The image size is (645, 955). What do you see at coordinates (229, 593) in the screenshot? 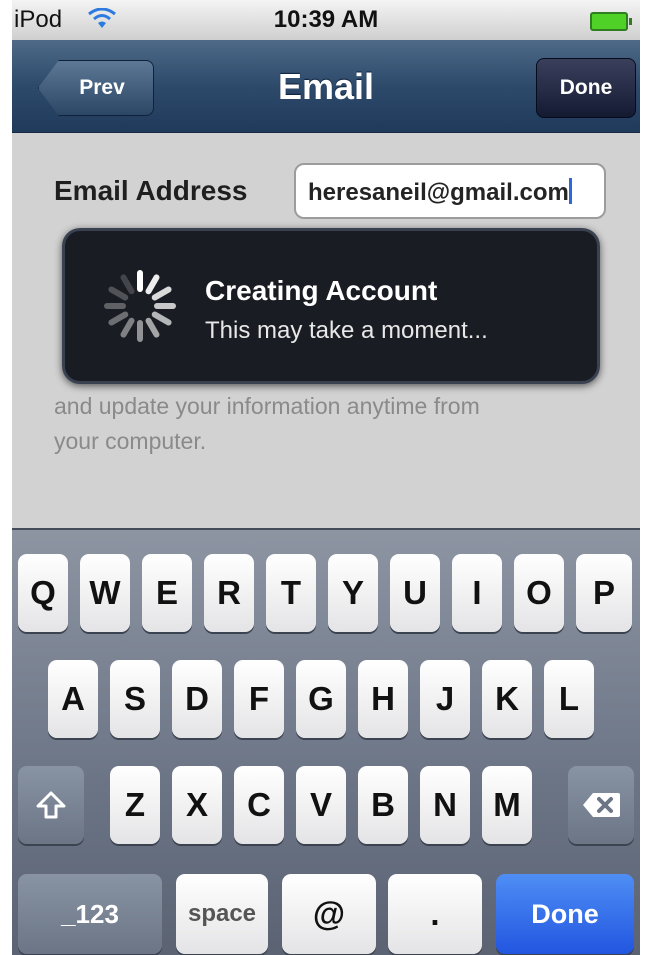
I see `key-r: R` at bounding box center [229, 593].